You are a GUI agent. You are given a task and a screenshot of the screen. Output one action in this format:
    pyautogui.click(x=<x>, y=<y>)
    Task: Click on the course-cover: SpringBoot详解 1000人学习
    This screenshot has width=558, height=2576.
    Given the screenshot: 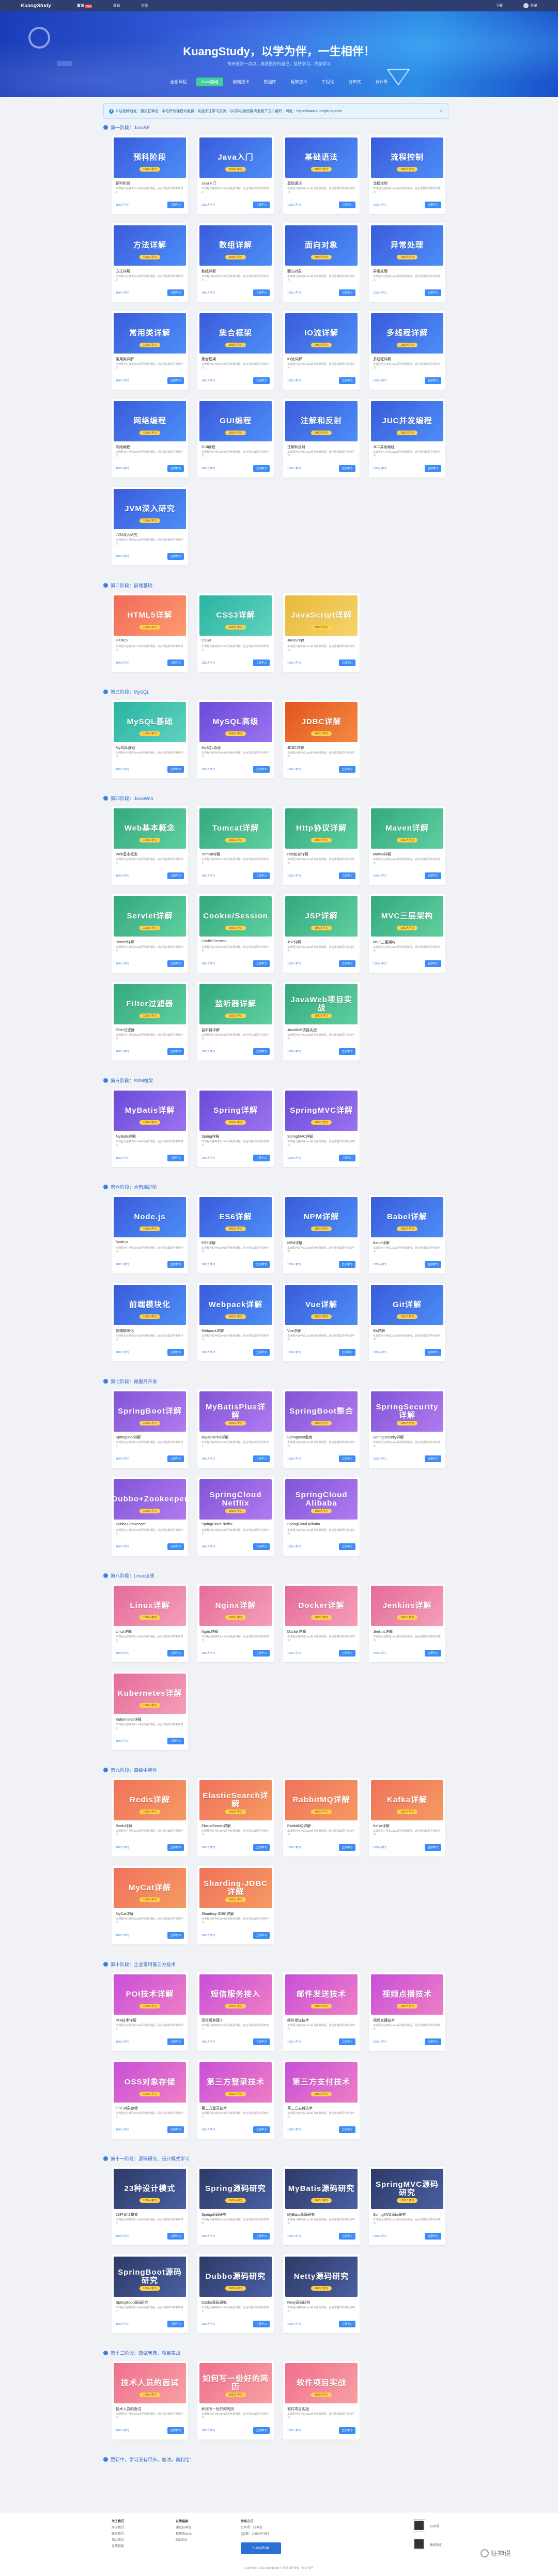 What is the action you would take?
    pyautogui.click(x=150, y=1411)
    